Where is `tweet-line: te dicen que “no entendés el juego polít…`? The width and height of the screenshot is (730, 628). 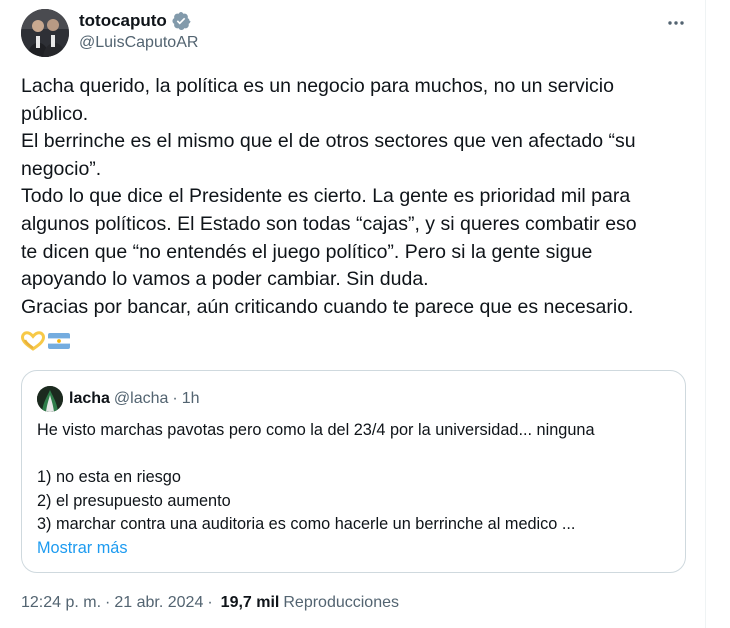
tweet-line: te dicen que “no entendés el juego polít… is located at coordinates (307, 251).